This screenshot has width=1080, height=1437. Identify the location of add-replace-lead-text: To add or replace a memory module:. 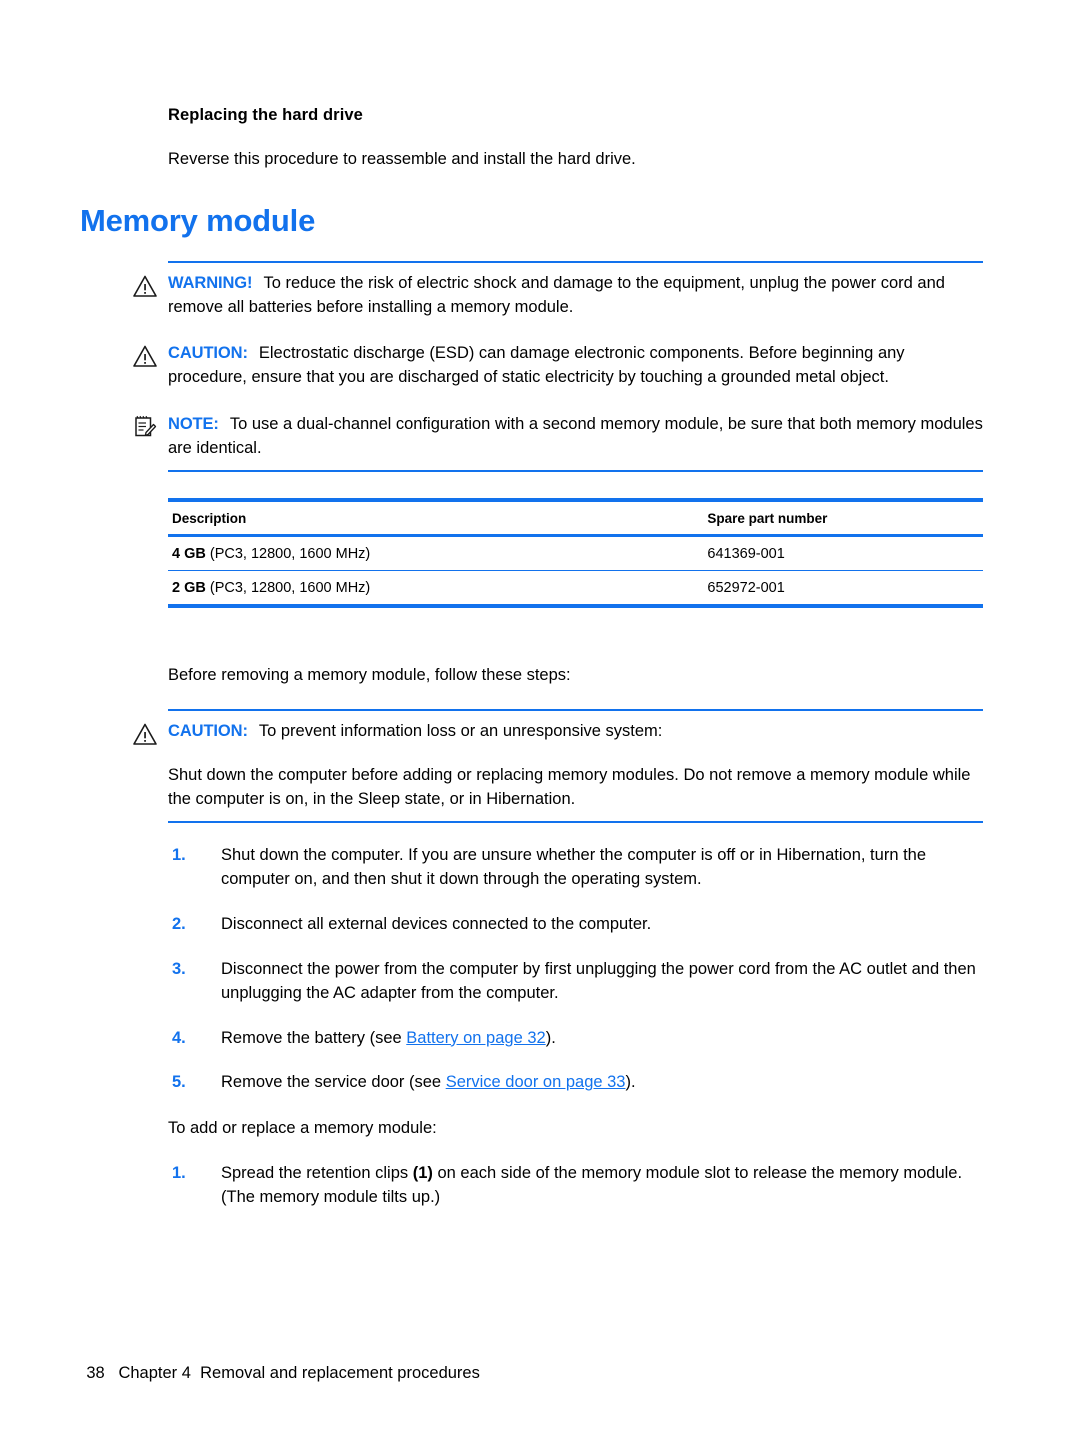
(302, 1128).